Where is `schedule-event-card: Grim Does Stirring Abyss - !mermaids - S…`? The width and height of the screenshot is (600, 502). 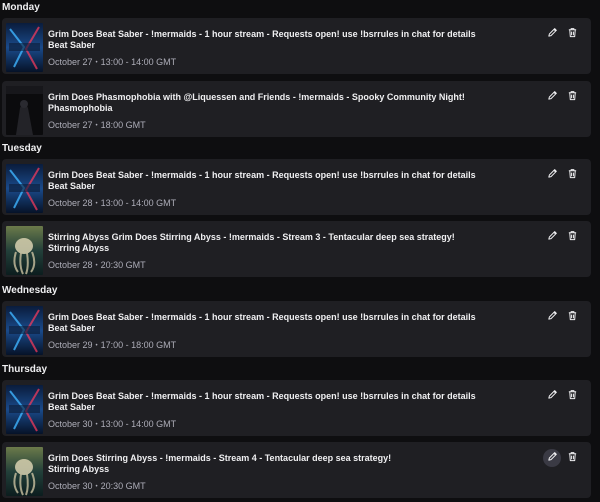
schedule-event-card: Grim Does Stirring Abyss - !mermaids - S… is located at coordinates (296, 470).